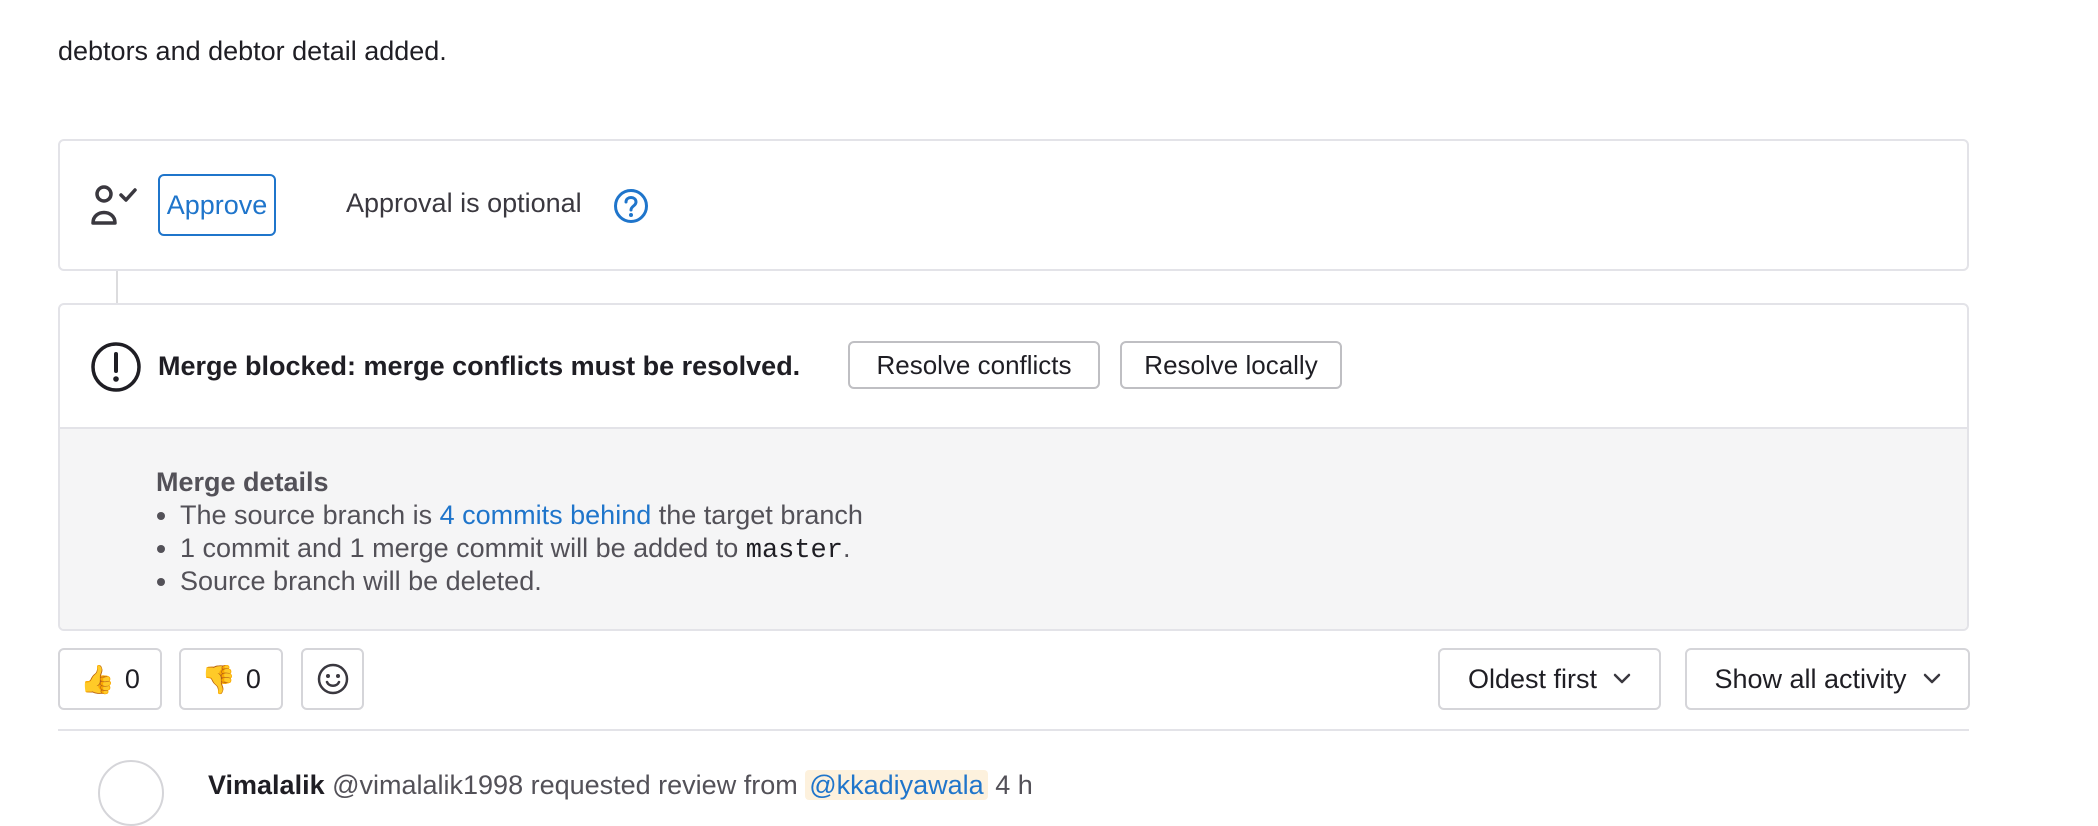  I want to click on list-item-text: The source branch is, so click(310, 515).